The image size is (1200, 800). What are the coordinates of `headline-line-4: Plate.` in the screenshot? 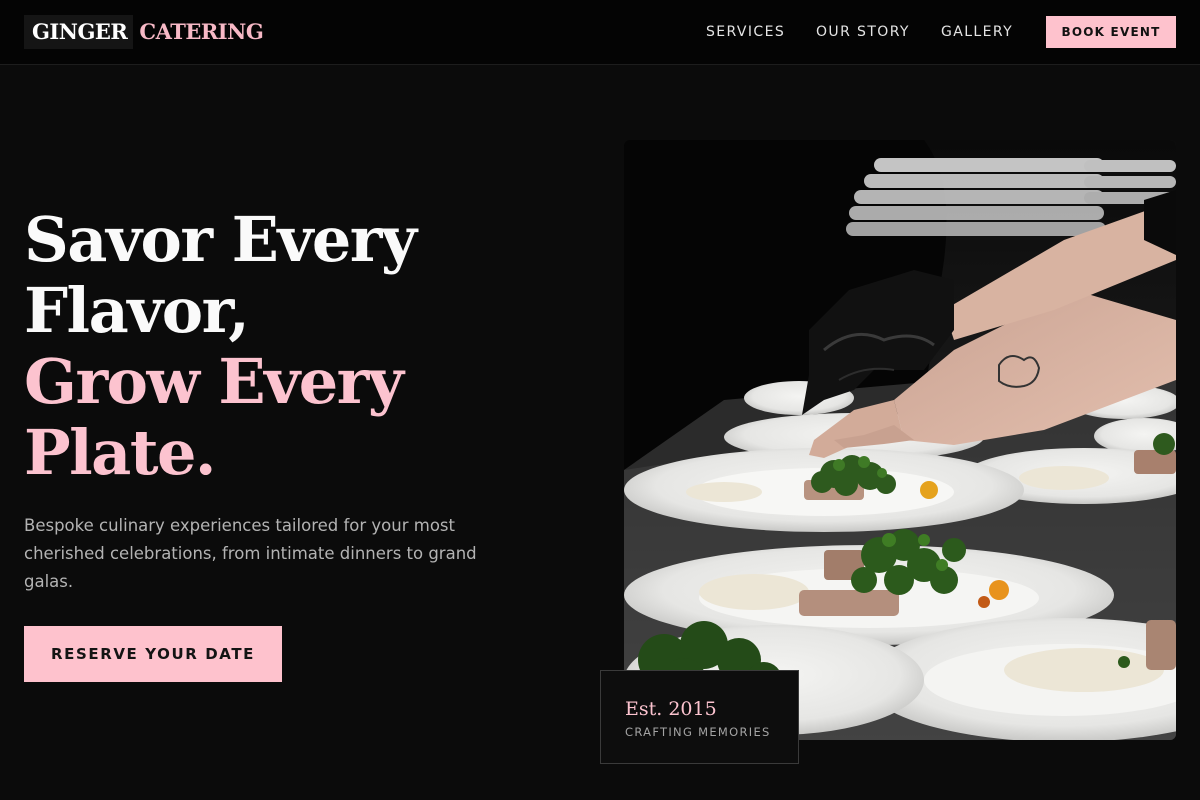 It's located at (120, 452).